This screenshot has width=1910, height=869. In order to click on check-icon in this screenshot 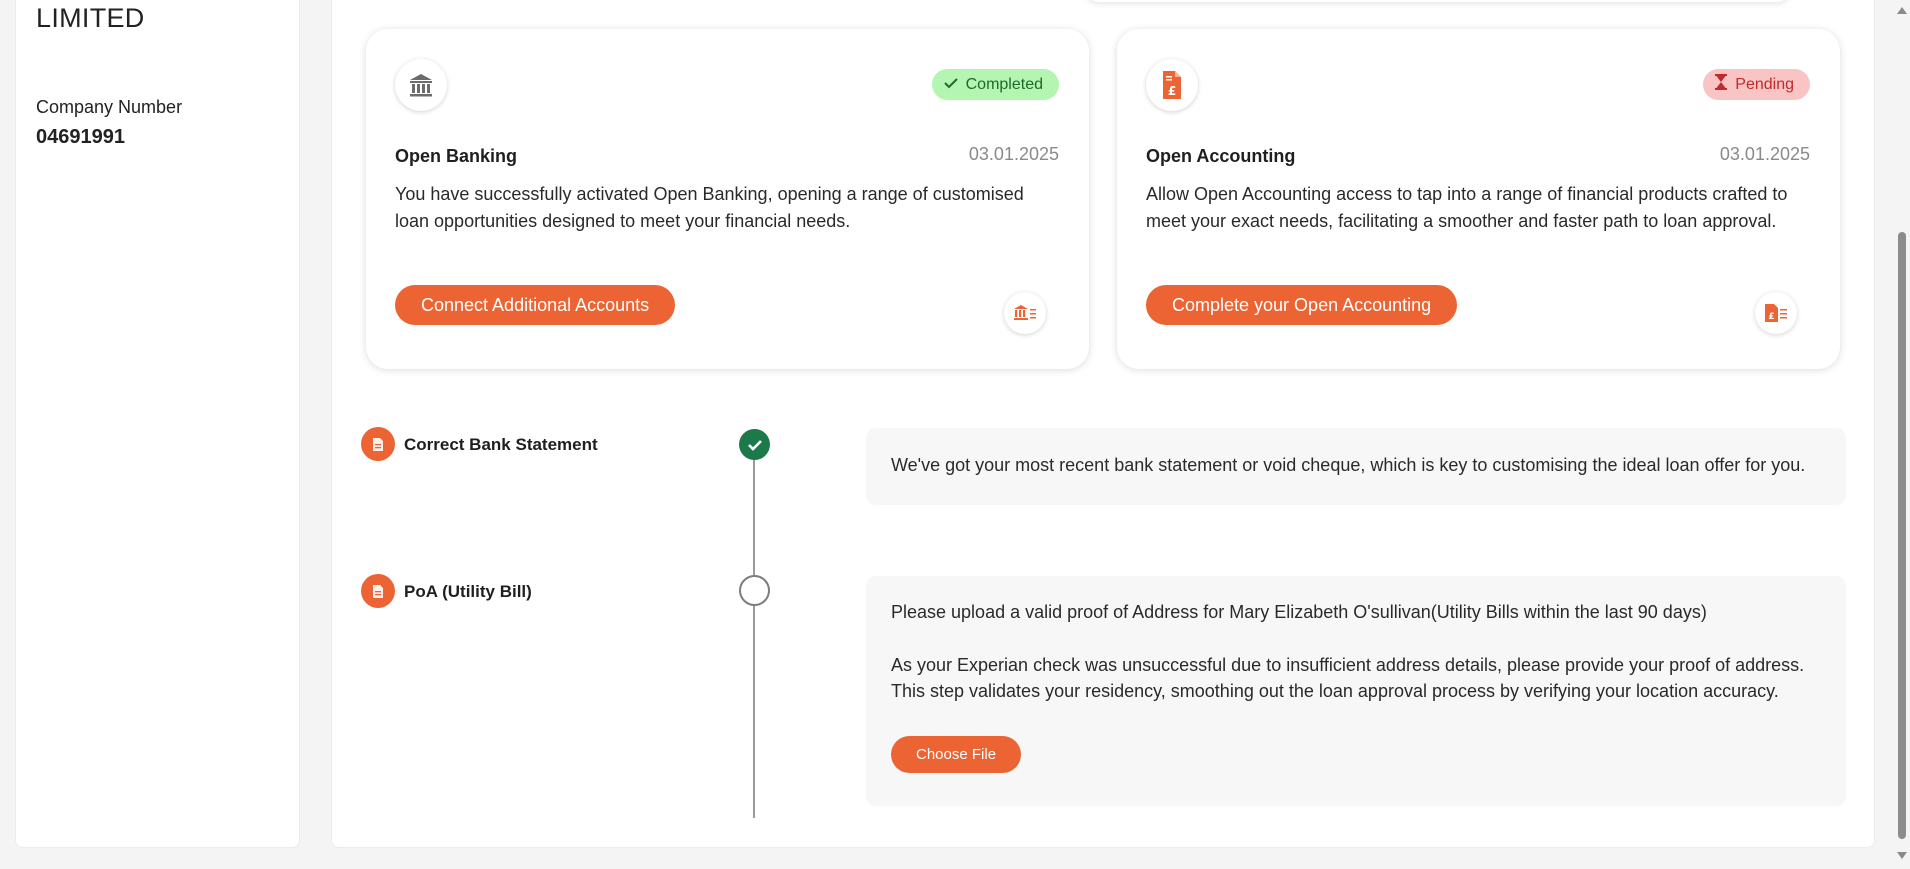, I will do `click(950, 85)`.